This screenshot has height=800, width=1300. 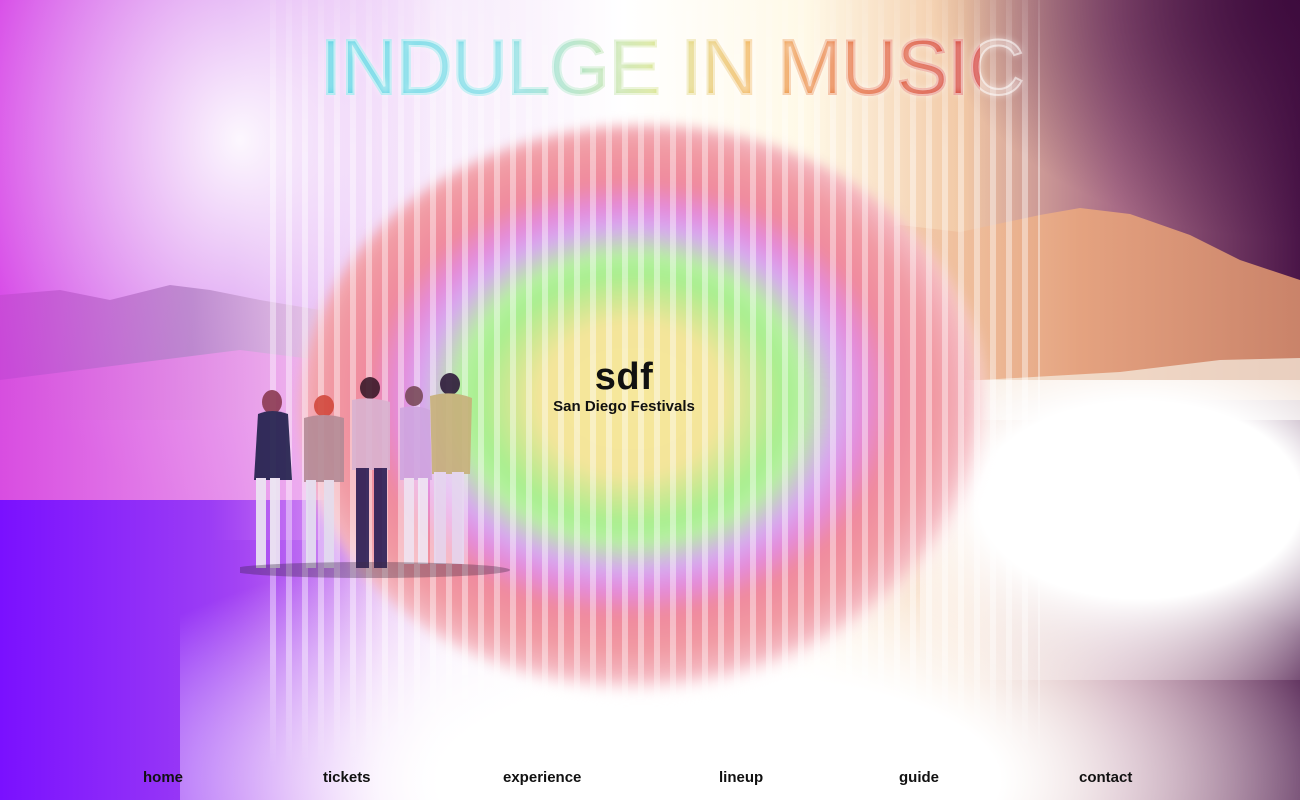 What do you see at coordinates (624, 406) in the screenshot?
I see `logo-subtitle: San Diego Festivals` at bounding box center [624, 406].